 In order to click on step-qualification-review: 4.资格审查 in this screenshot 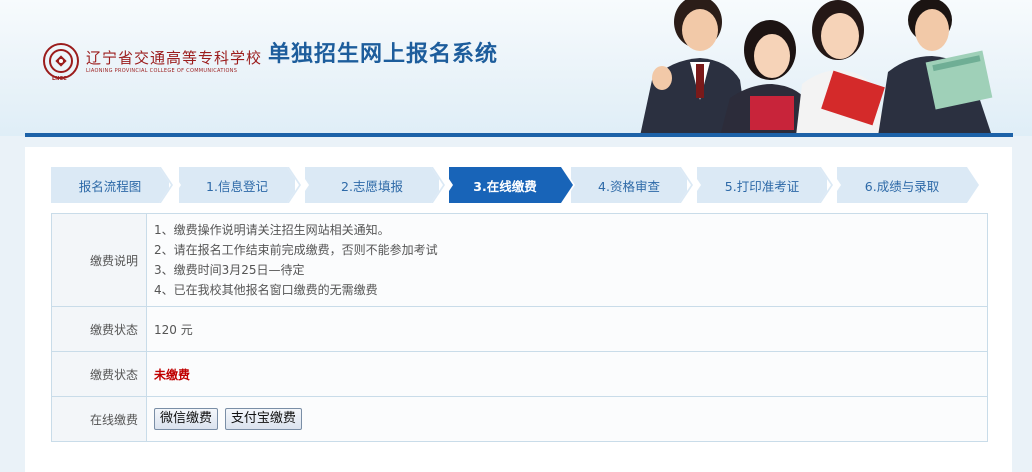, I will do `click(629, 185)`.